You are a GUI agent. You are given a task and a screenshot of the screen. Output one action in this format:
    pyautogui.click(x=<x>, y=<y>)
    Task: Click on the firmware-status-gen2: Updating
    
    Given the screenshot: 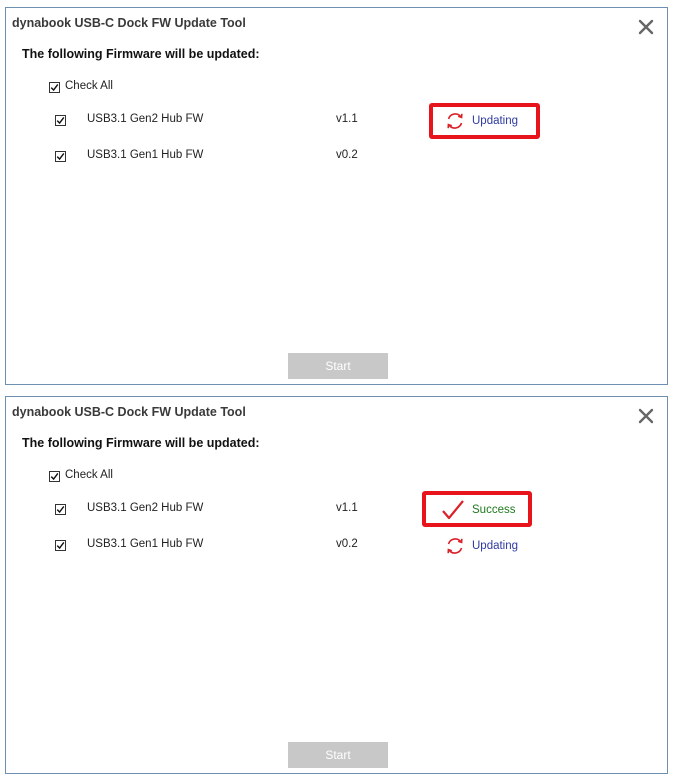 What is the action you would take?
    pyautogui.click(x=481, y=121)
    